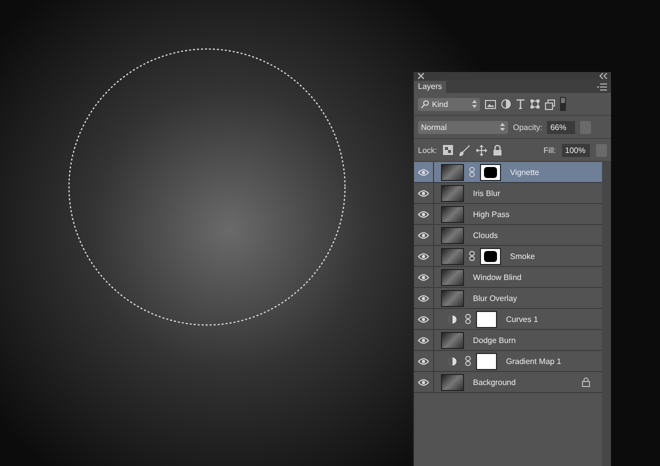 The width and height of the screenshot is (660, 466). Describe the element at coordinates (606, 314) in the screenshot. I see `scrollbar` at that location.